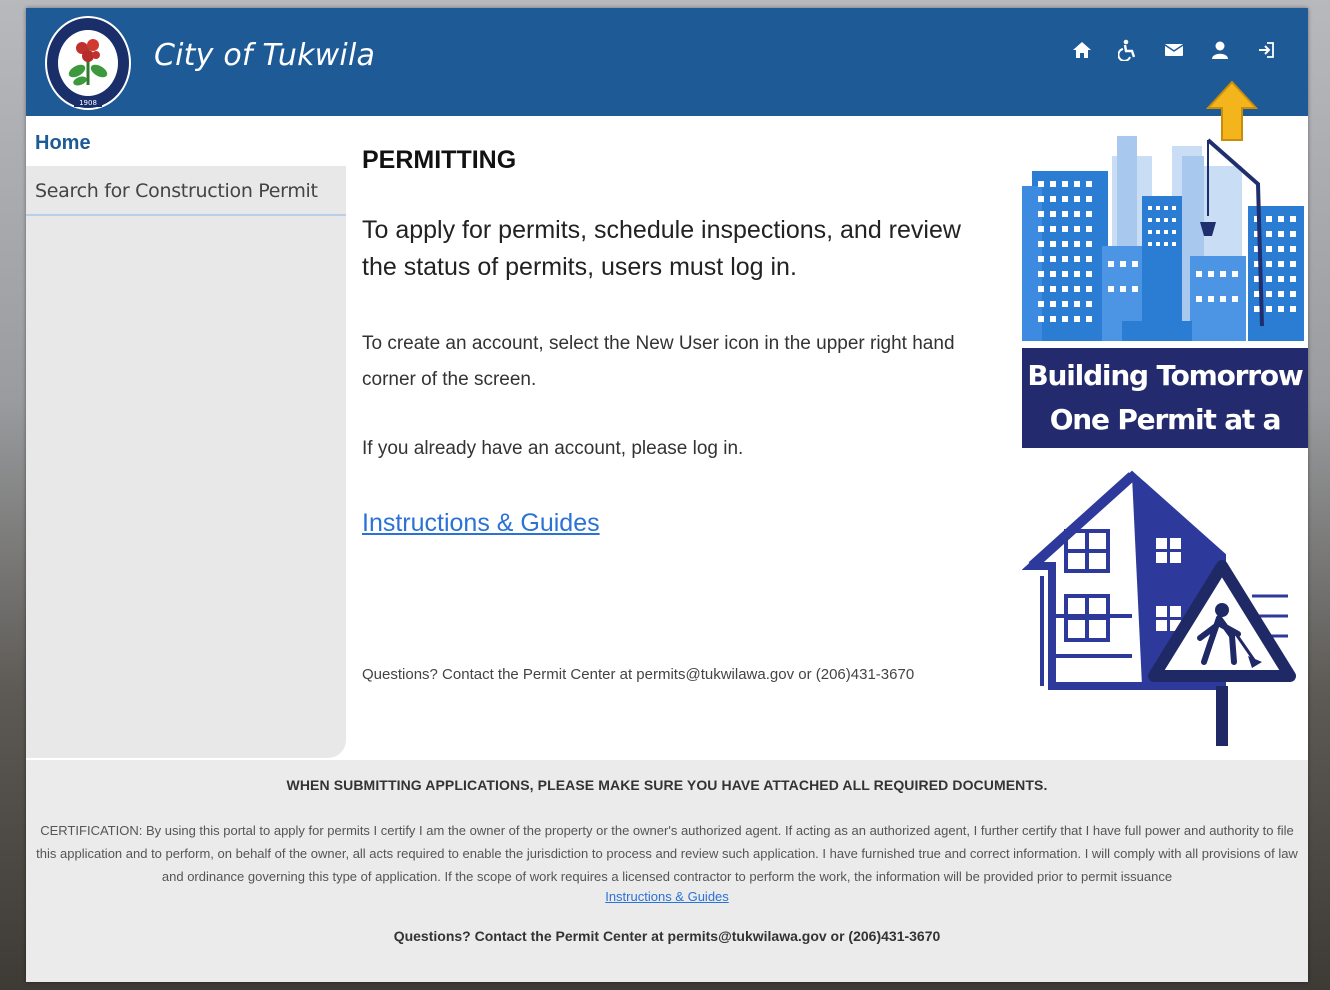 The image size is (1330, 990). What do you see at coordinates (1082, 50) in the screenshot?
I see `home-icon` at bounding box center [1082, 50].